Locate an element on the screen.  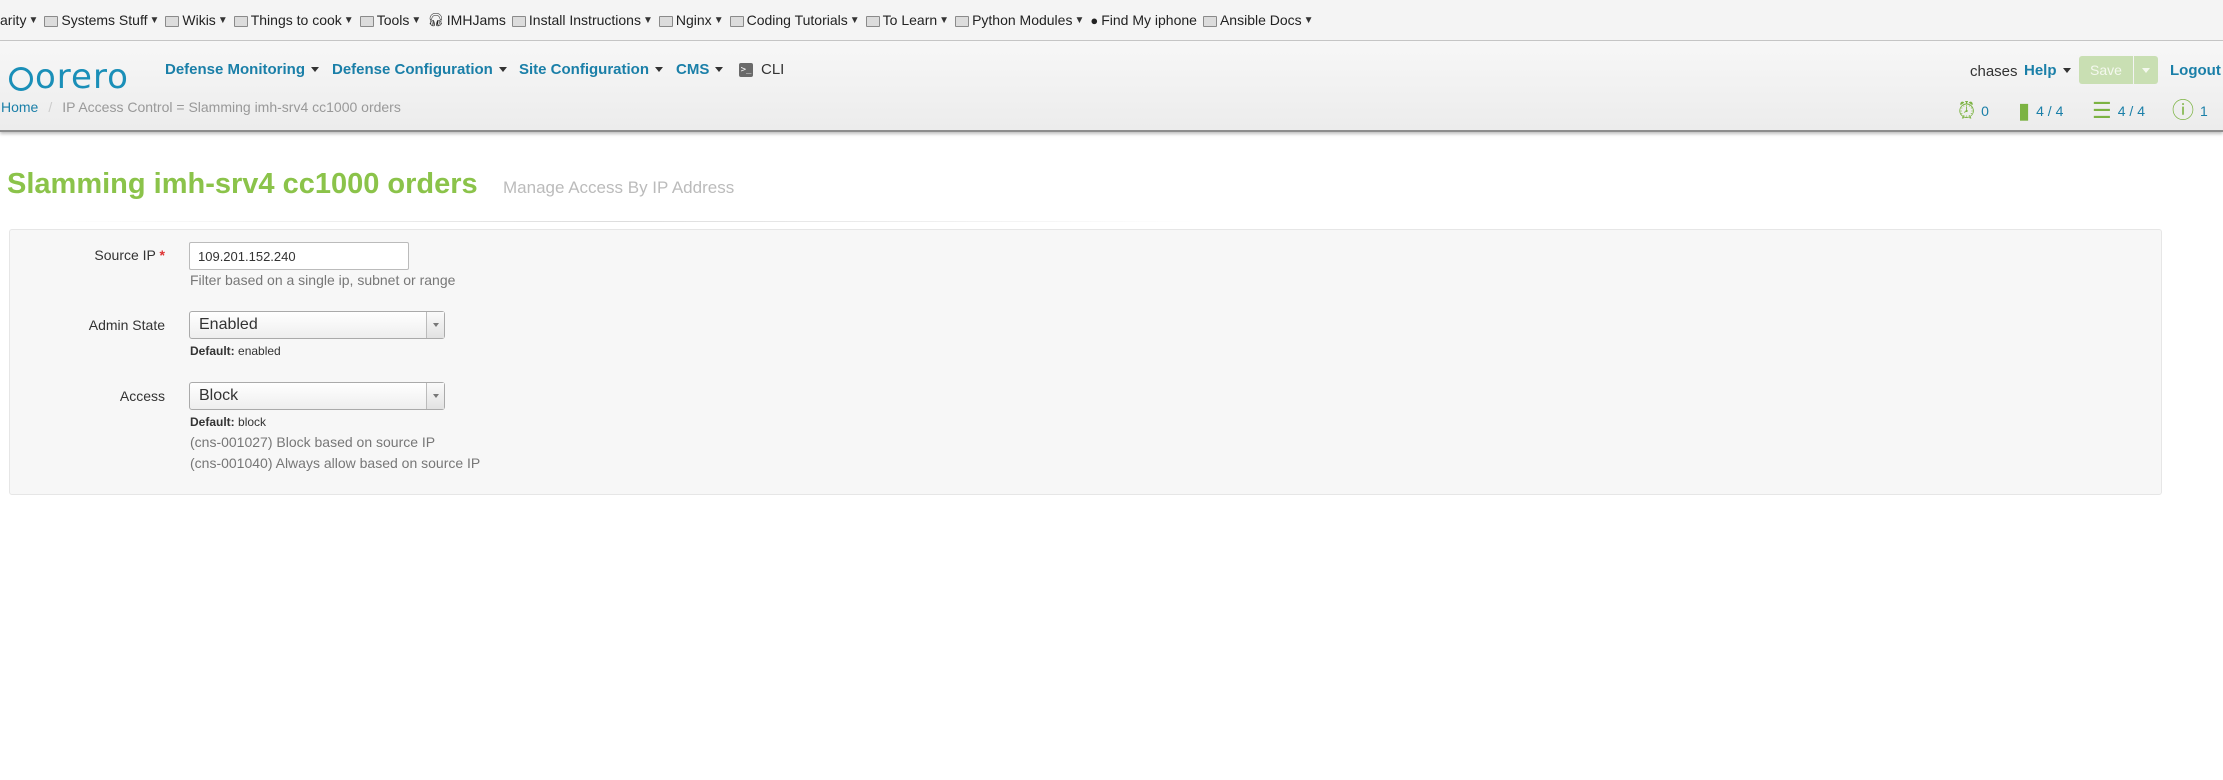
menu-label: CMS is located at coordinates (693, 69).